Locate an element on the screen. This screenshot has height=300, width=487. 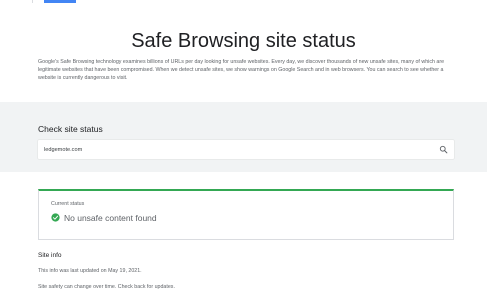
site-search-box is located at coordinates (246, 149).